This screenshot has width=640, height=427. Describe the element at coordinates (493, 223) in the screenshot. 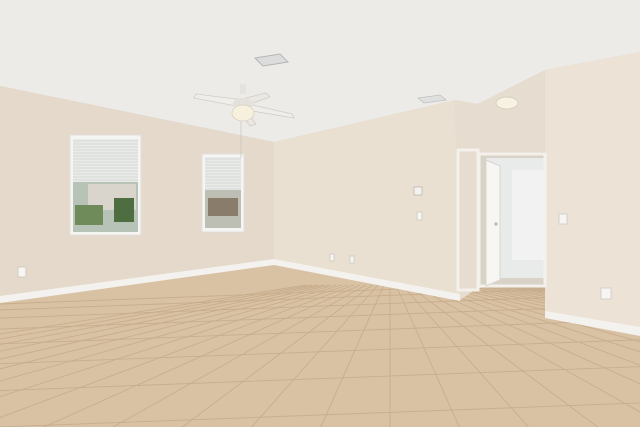

I see `open-door` at that location.